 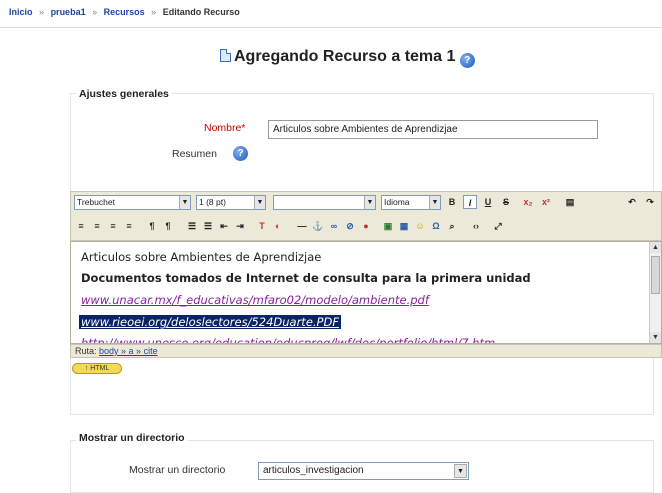 I want to click on path-label: Ruta:, so click(x=86, y=351).